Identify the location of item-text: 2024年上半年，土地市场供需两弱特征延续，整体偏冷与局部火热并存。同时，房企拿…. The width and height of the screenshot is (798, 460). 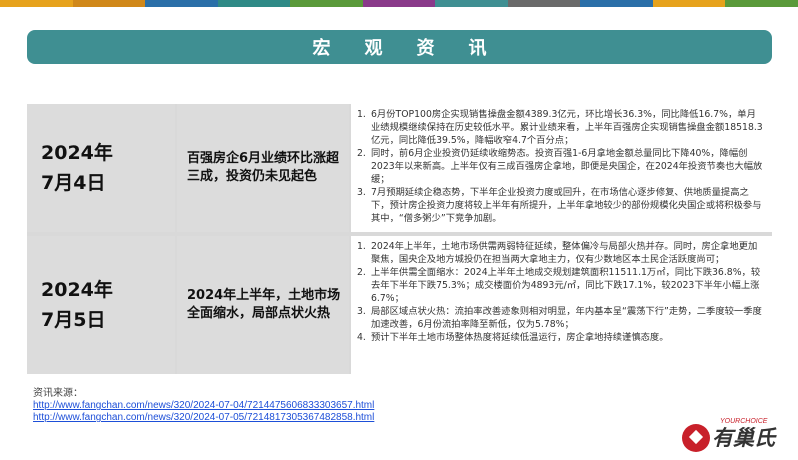
(564, 253).